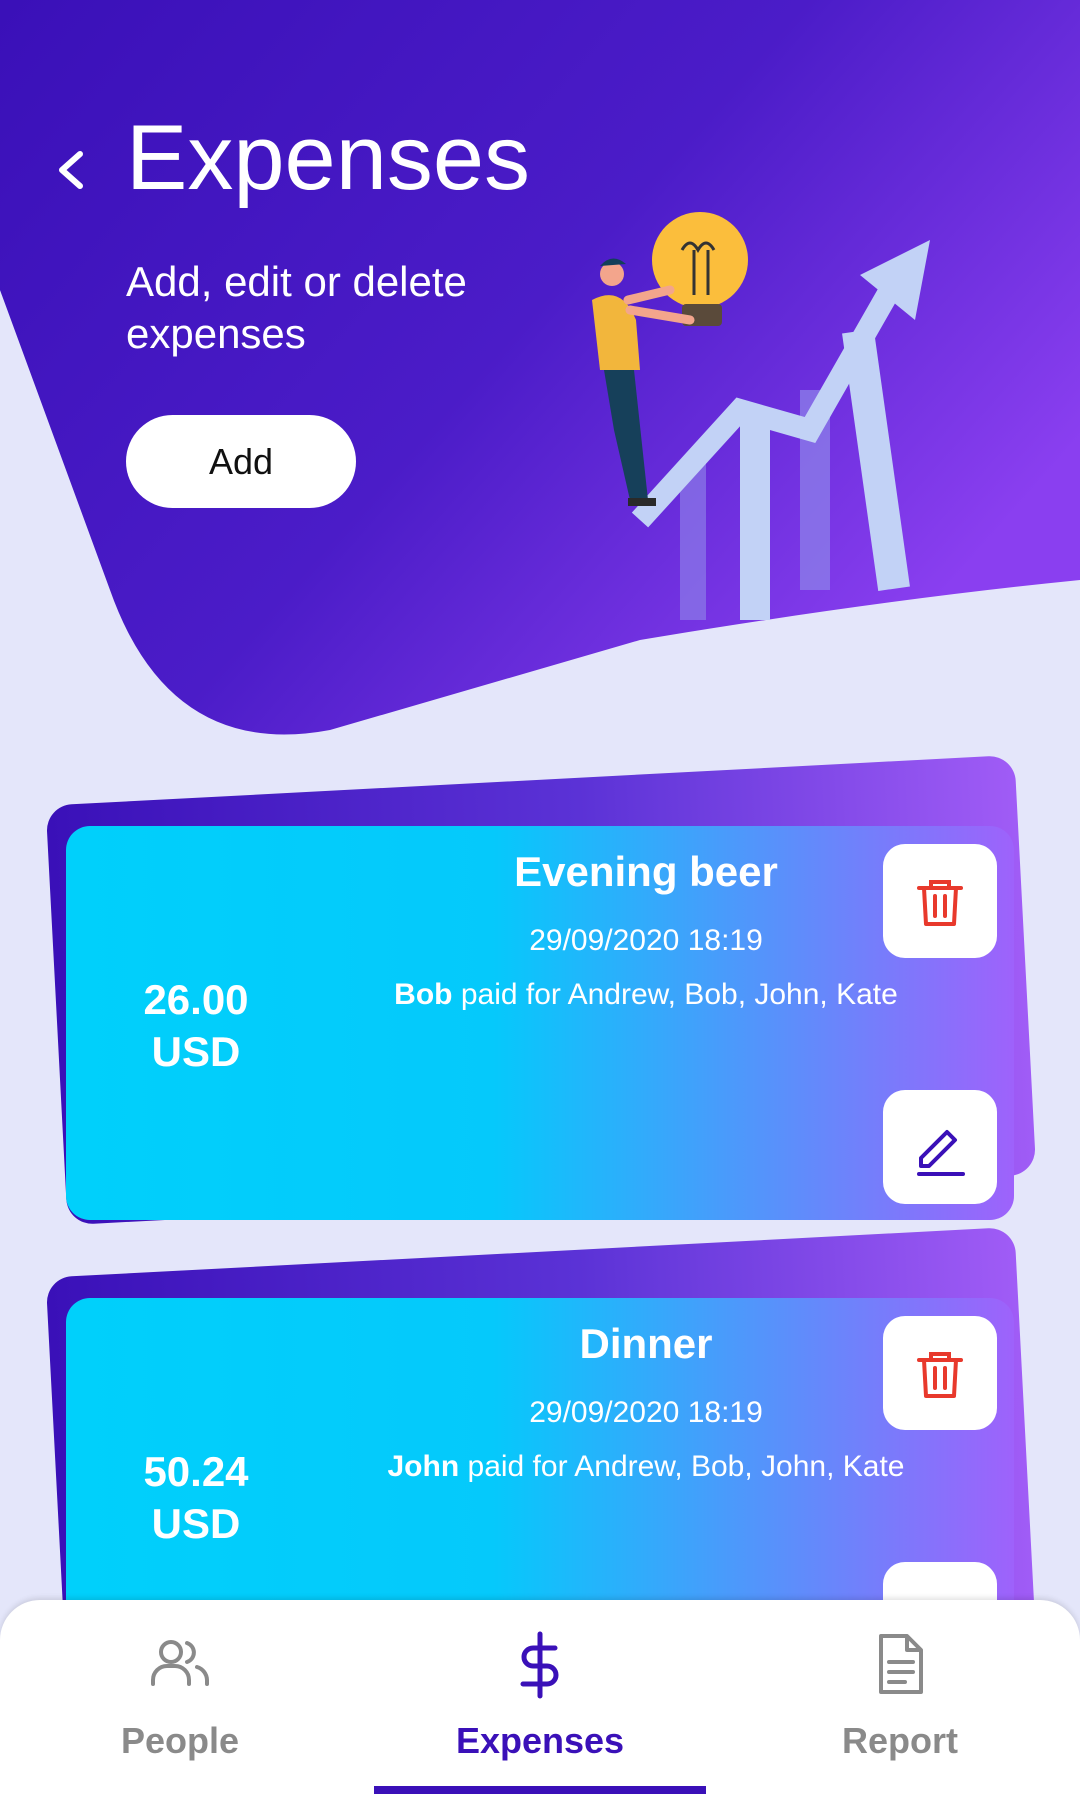 This screenshot has height=1794, width=1080. I want to click on add-expense-button: Add, so click(241, 461).